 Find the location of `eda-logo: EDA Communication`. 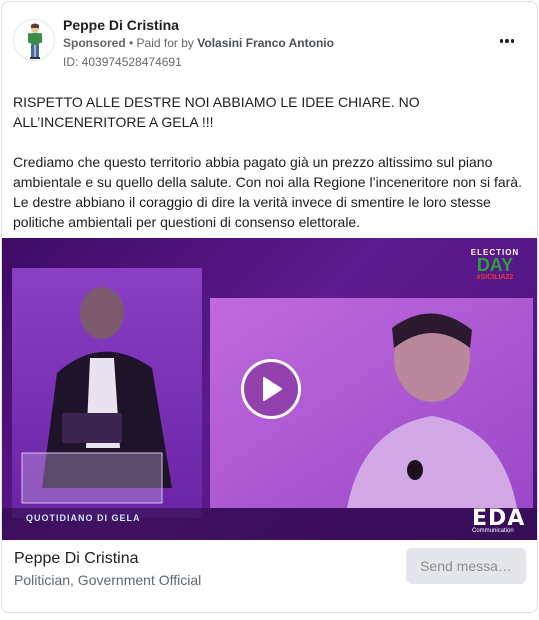

eda-logo: EDA Communication is located at coordinates (498, 520).